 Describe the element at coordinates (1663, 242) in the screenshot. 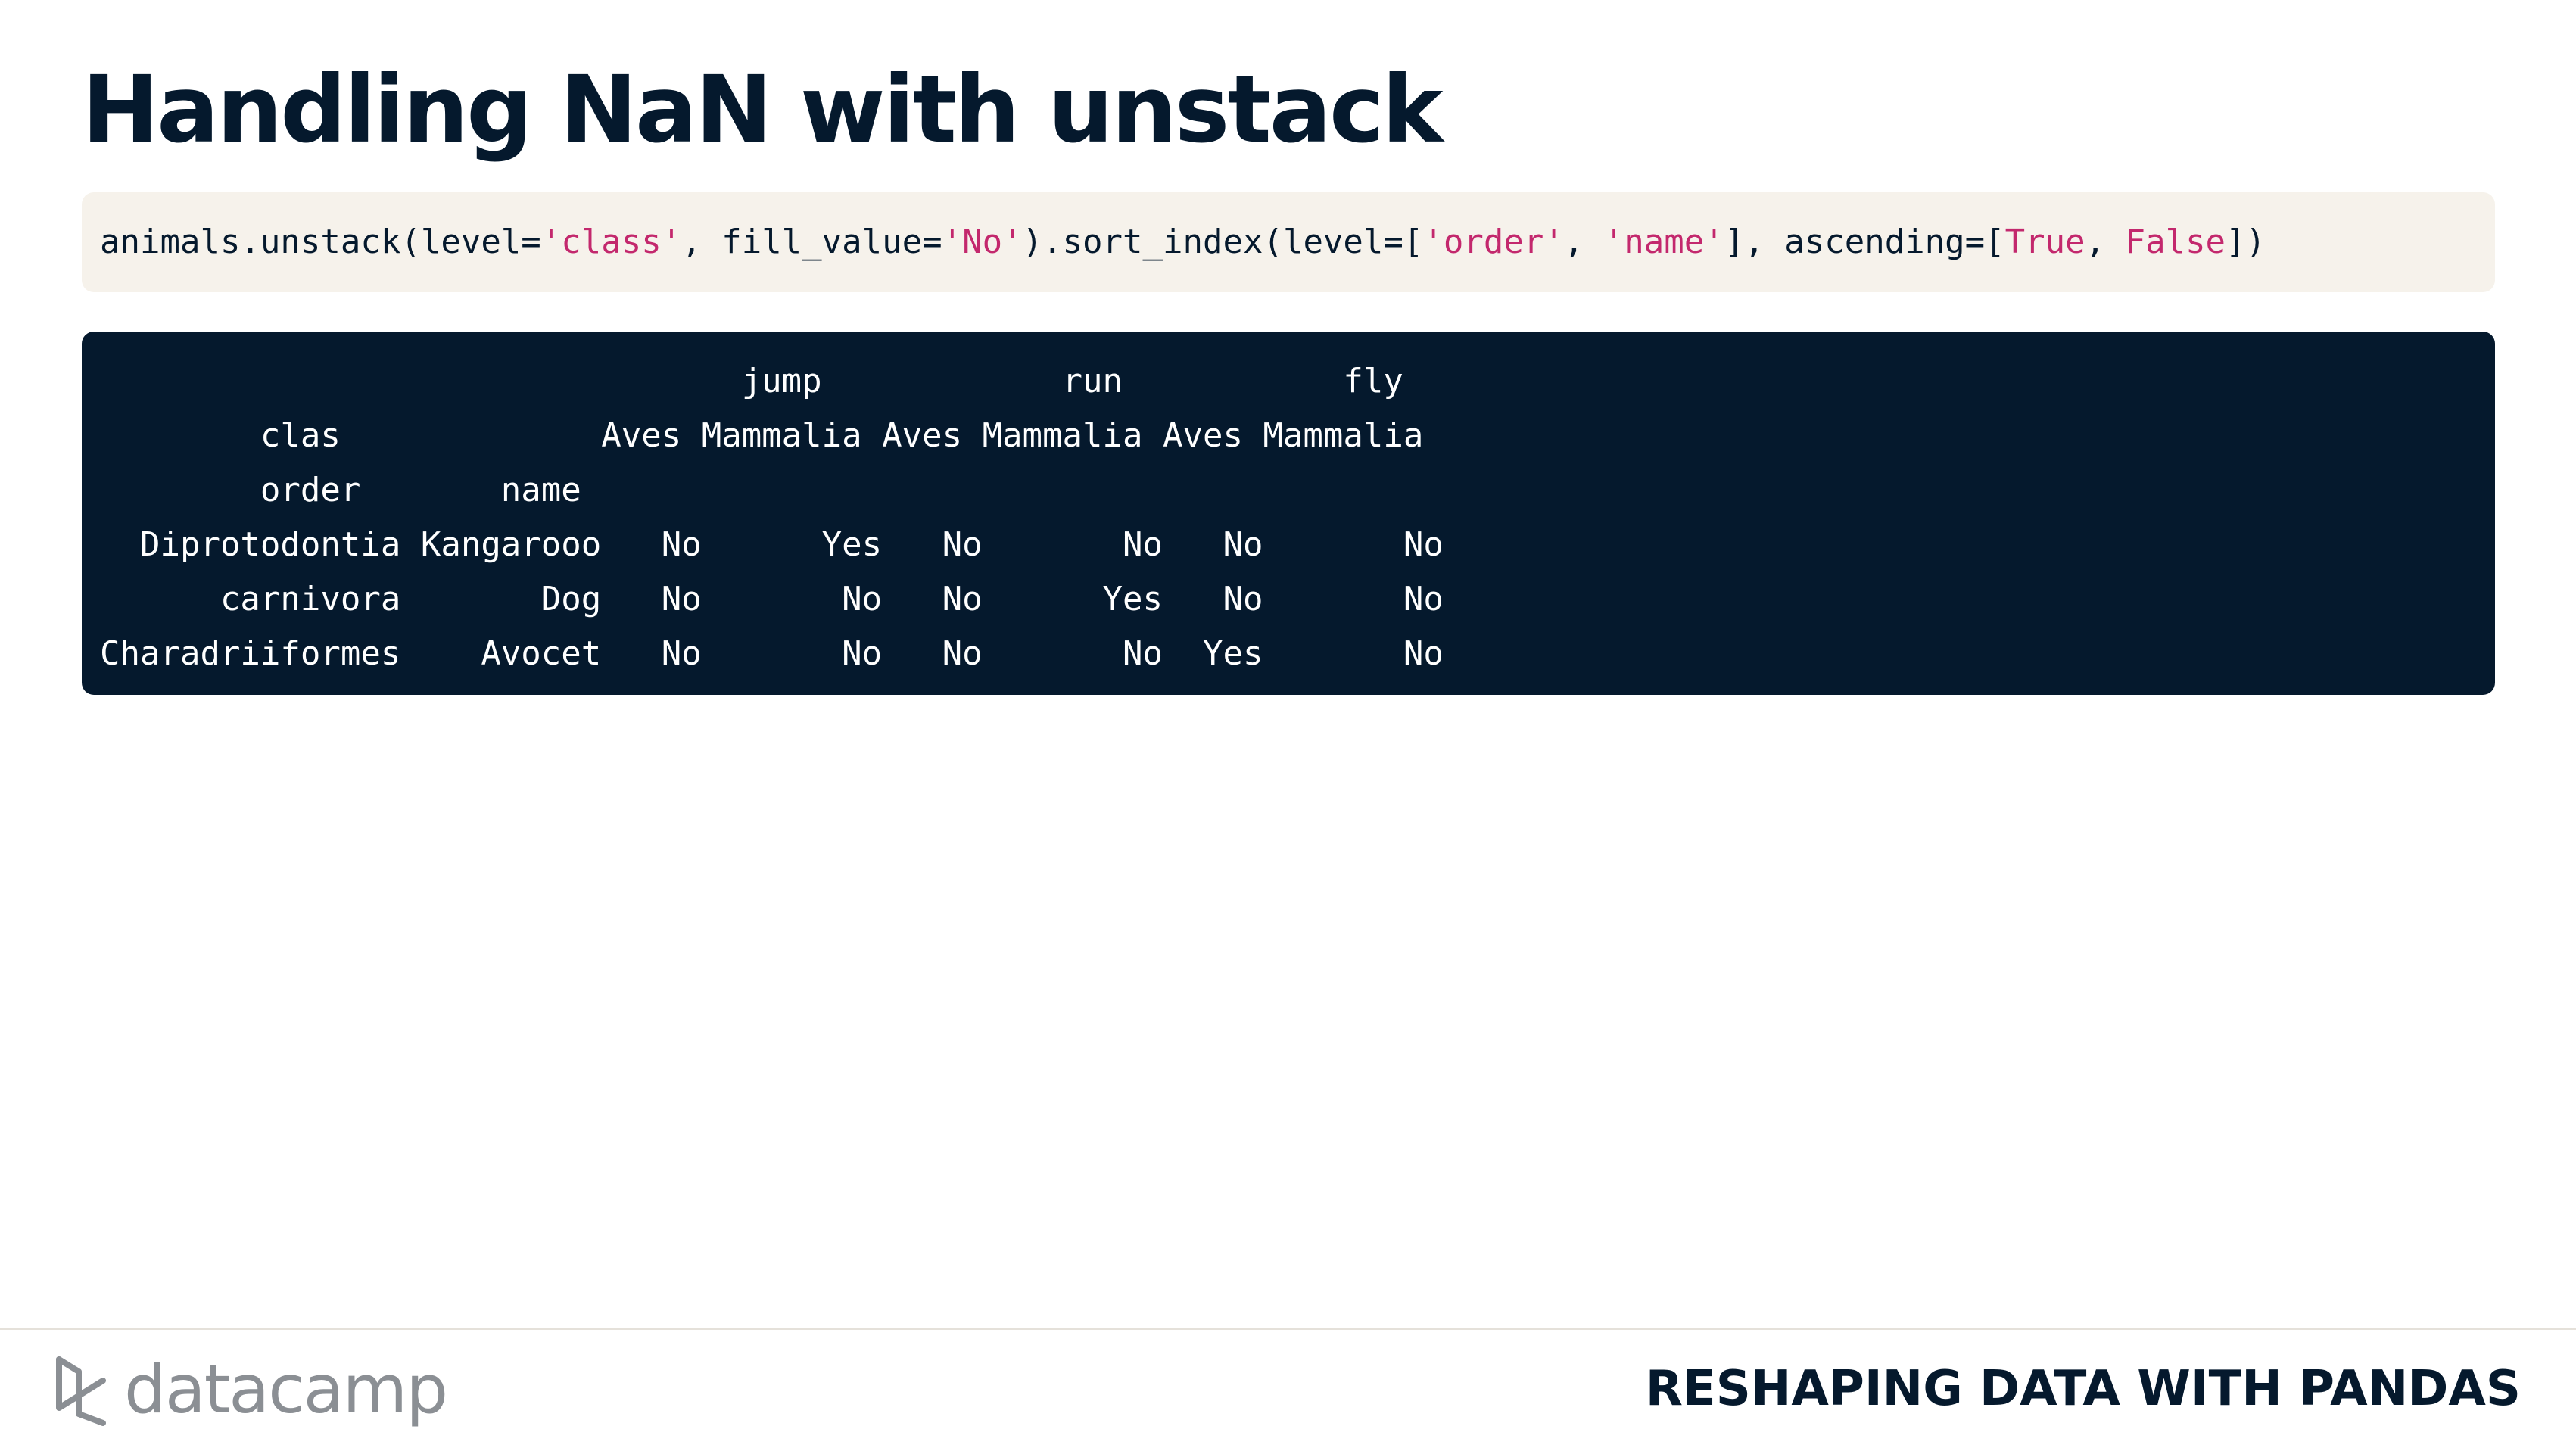

I see `code-string: 'name'` at that location.